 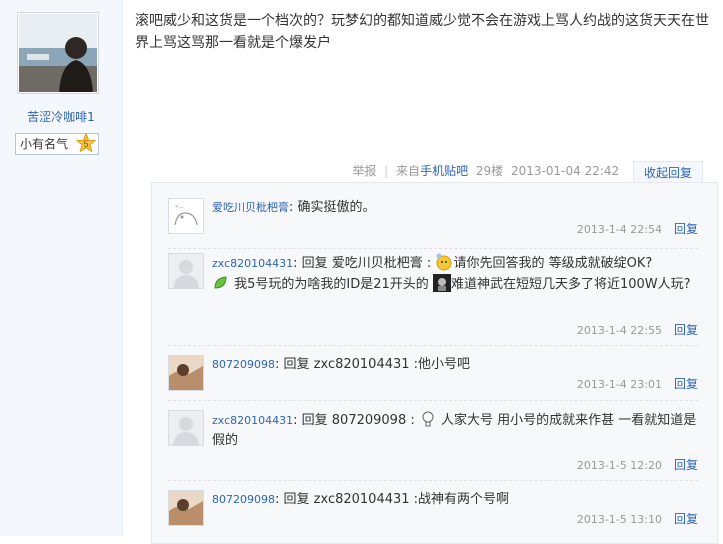 I want to click on reply-text: 请你先回答我的 等级成就破绽OK?, so click(x=553, y=263).